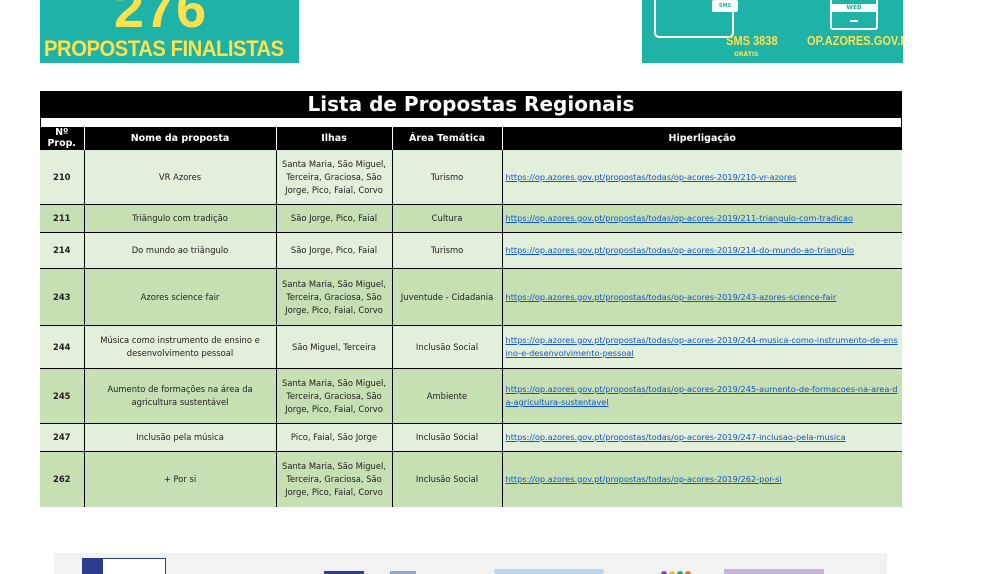  I want to click on proposal-name: Azores science fair, so click(179, 297).